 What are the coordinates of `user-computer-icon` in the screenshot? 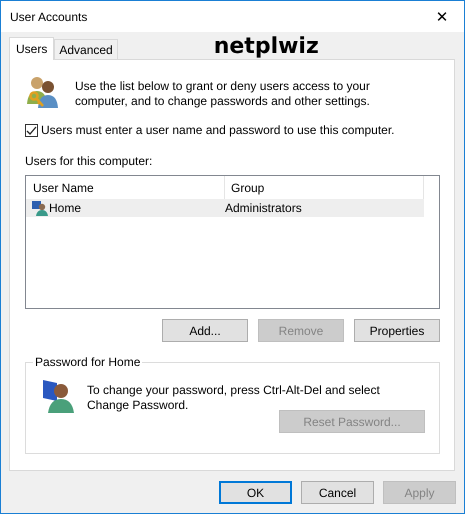 It's located at (59, 395).